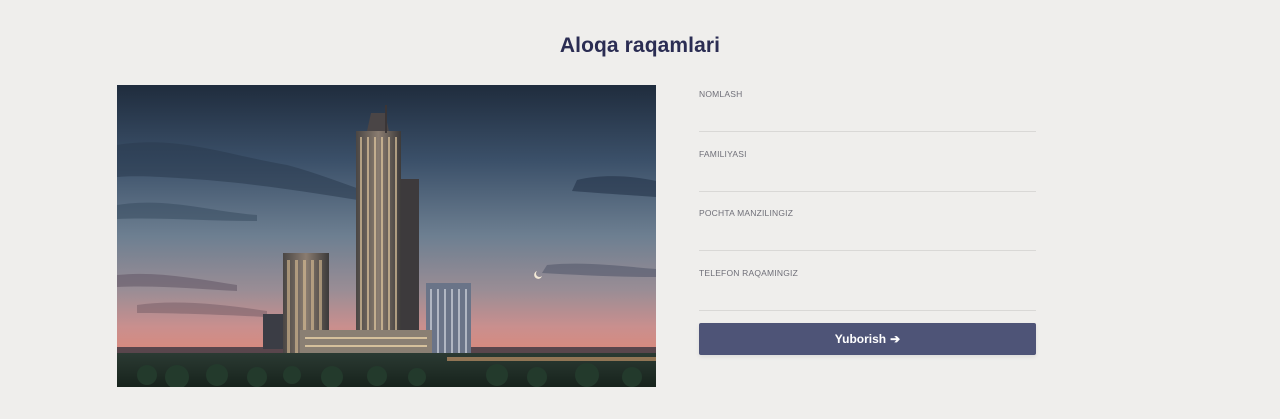 The image size is (1280, 419). Describe the element at coordinates (860, 339) in the screenshot. I see `submit-label: Yuborish` at that location.